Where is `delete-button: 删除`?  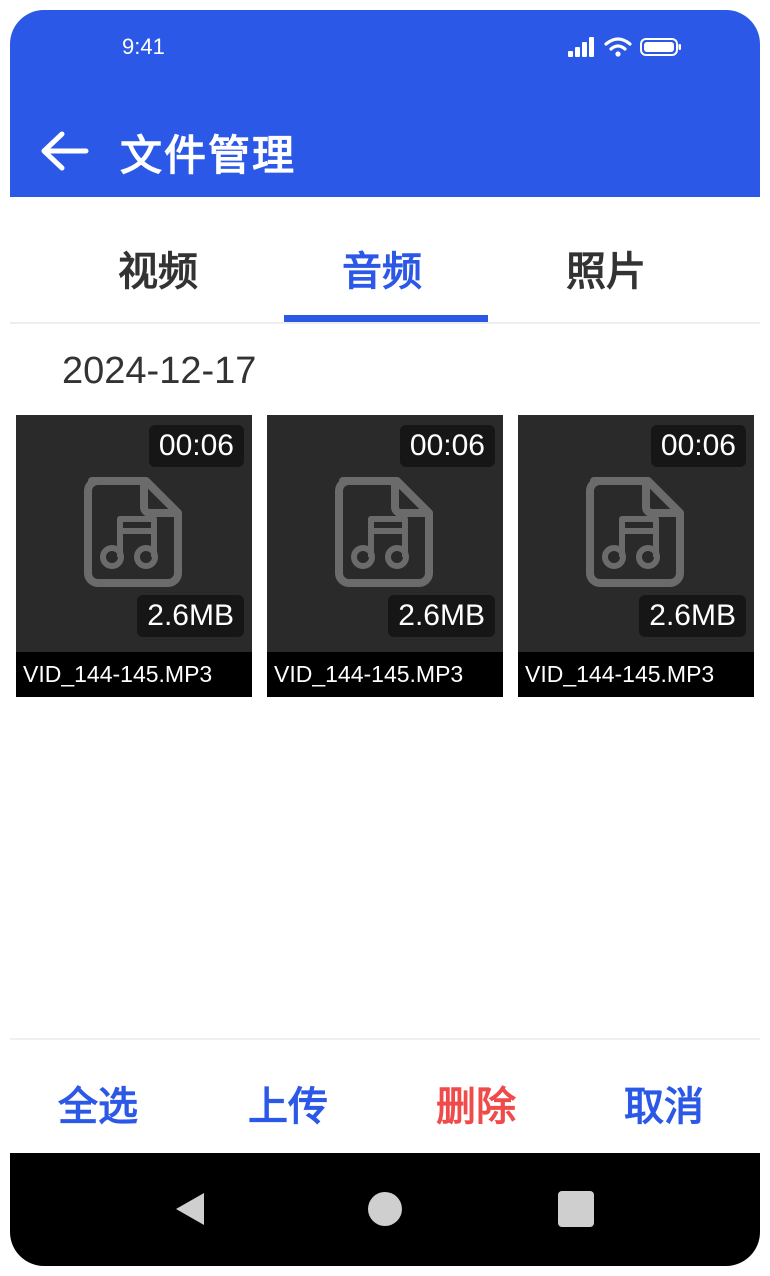 delete-button: 删除 is located at coordinates (476, 1103).